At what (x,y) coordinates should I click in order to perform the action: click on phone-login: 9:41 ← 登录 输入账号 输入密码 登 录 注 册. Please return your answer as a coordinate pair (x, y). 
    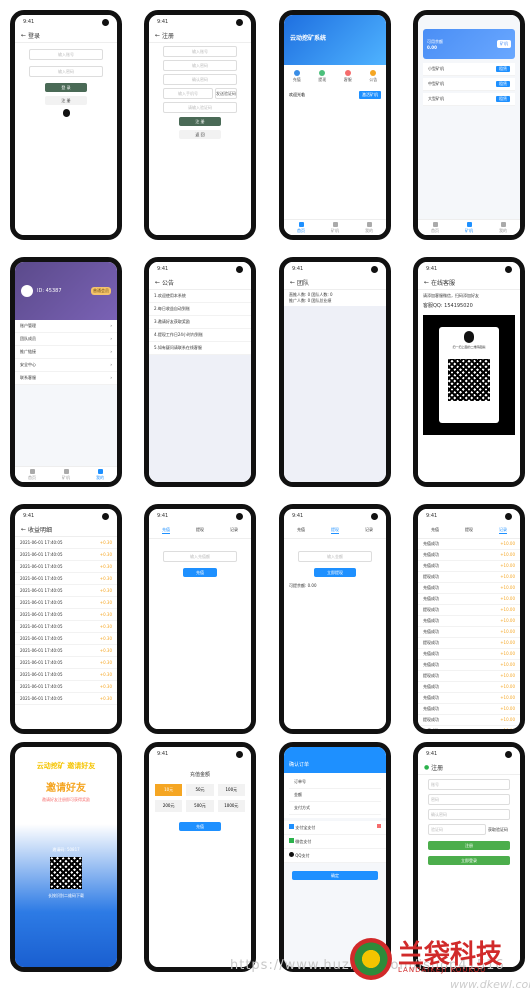
    Looking at the image, I should click on (66, 125).